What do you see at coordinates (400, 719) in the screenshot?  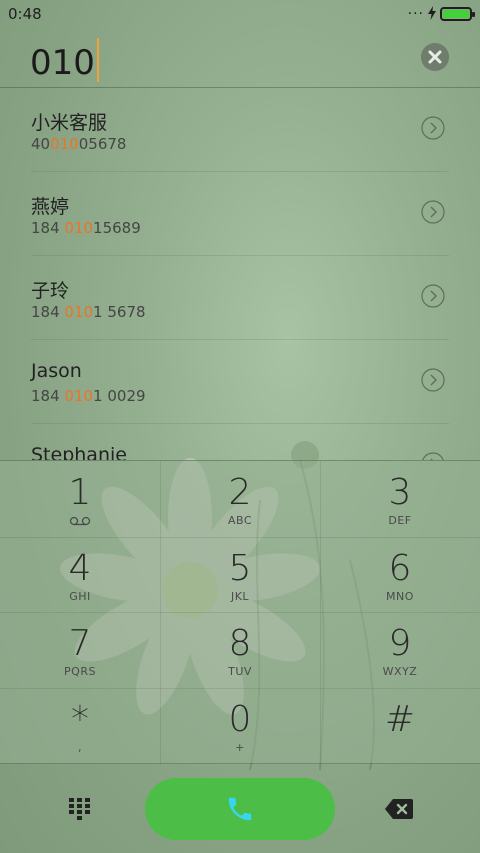 I see `key-digit: #` at bounding box center [400, 719].